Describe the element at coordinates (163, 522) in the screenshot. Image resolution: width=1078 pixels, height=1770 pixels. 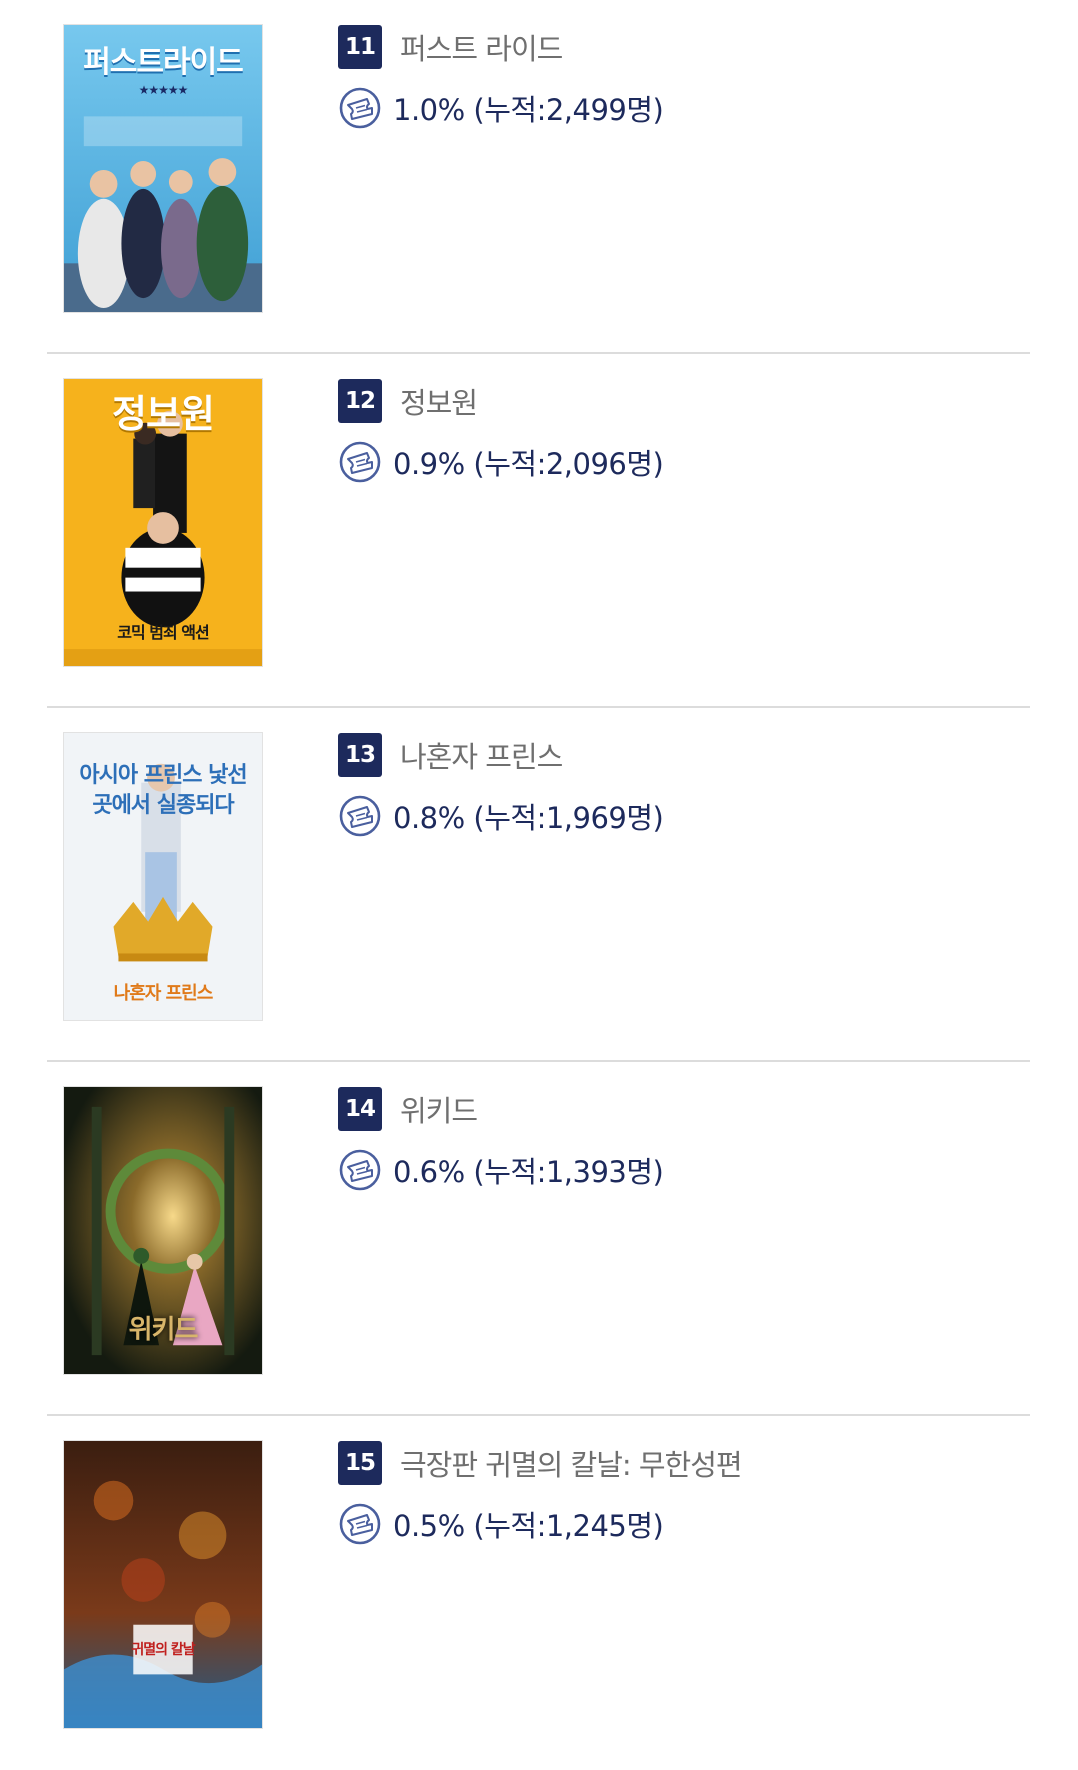
I see `movie-poster: 정보원 코믹 범죄 액션` at that location.